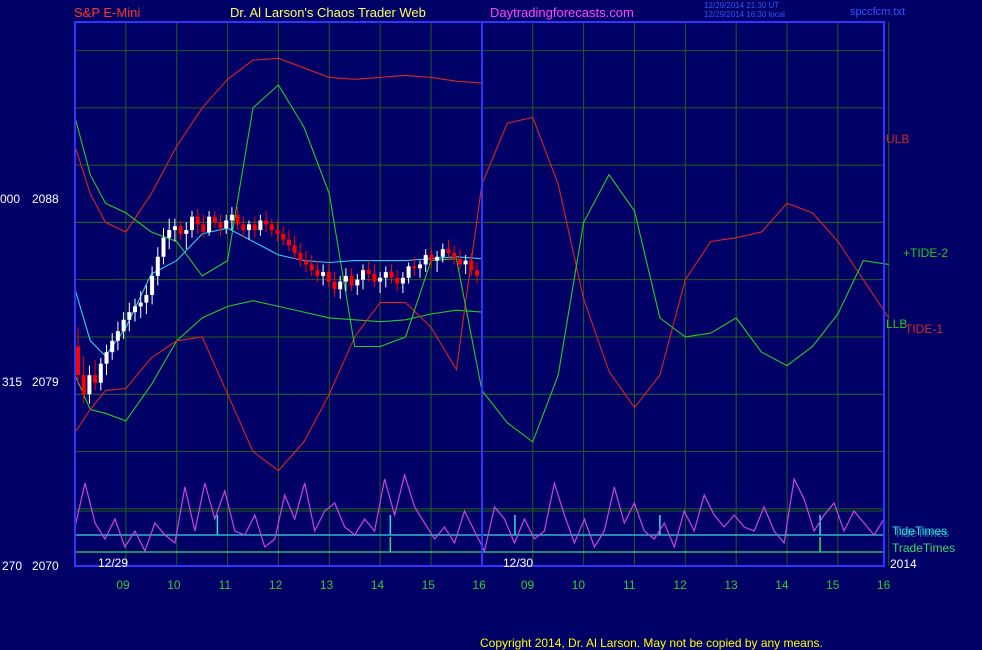 This screenshot has width=982, height=650. Describe the element at coordinates (12, 382) in the screenshot. I see `y-label-left-2: 315` at that location.